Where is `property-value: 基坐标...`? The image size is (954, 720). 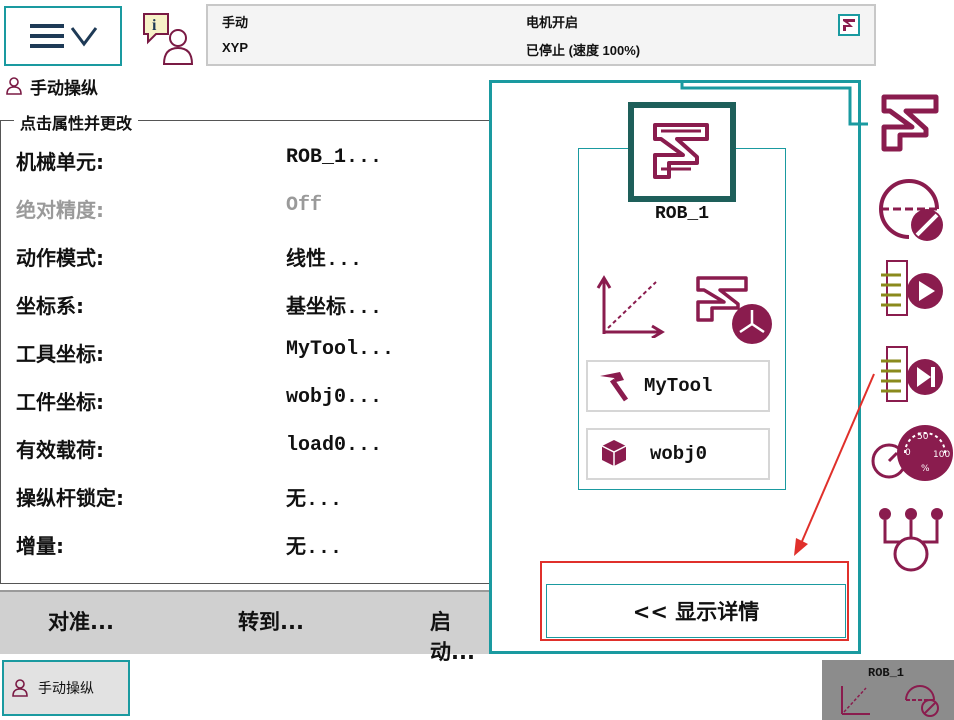
property-value: 基坐标... is located at coordinates (334, 308).